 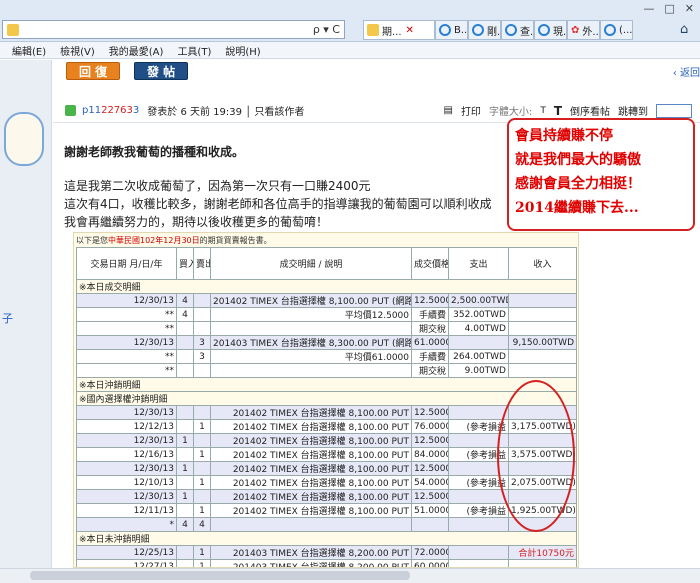 What do you see at coordinates (590, 110) in the screenshot?
I see `reverse-order-link: 倒序看帖` at bounding box center [590, 110].